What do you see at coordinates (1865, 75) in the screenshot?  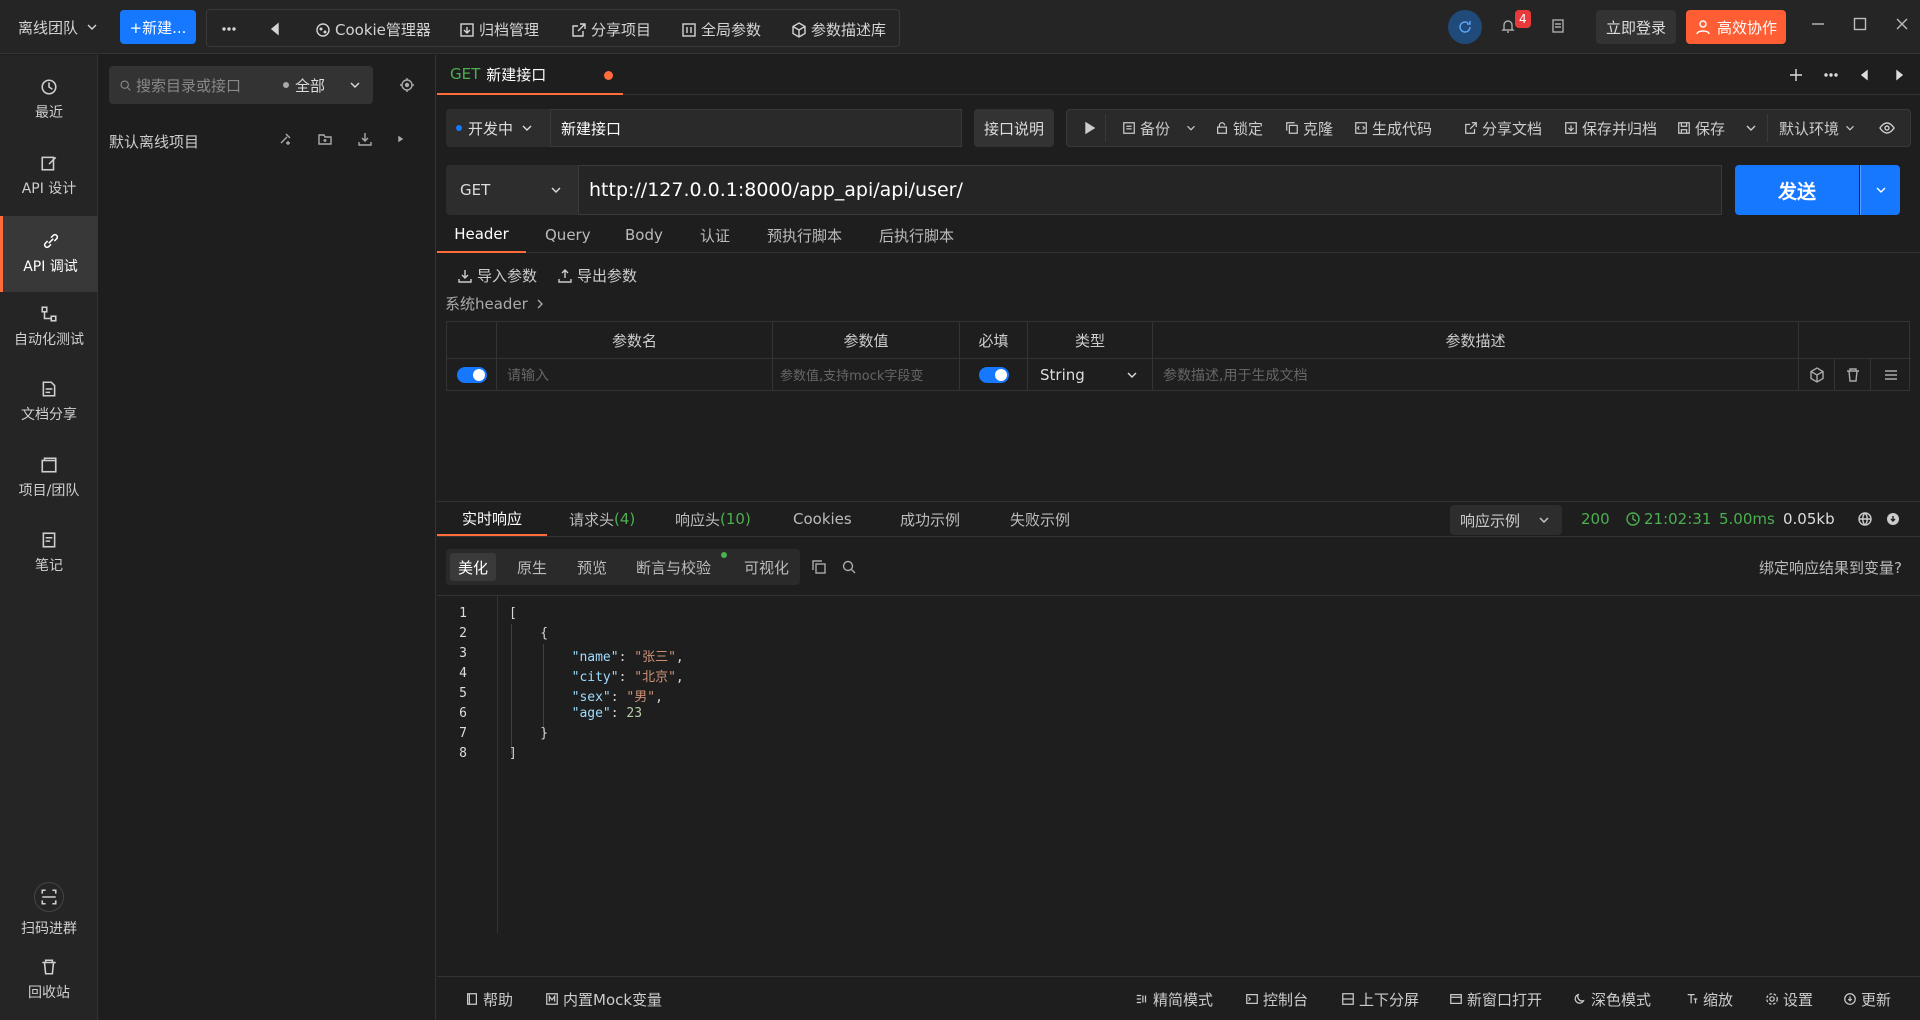 I see `tab-prev-icon` at bounding box center [1865, 75].